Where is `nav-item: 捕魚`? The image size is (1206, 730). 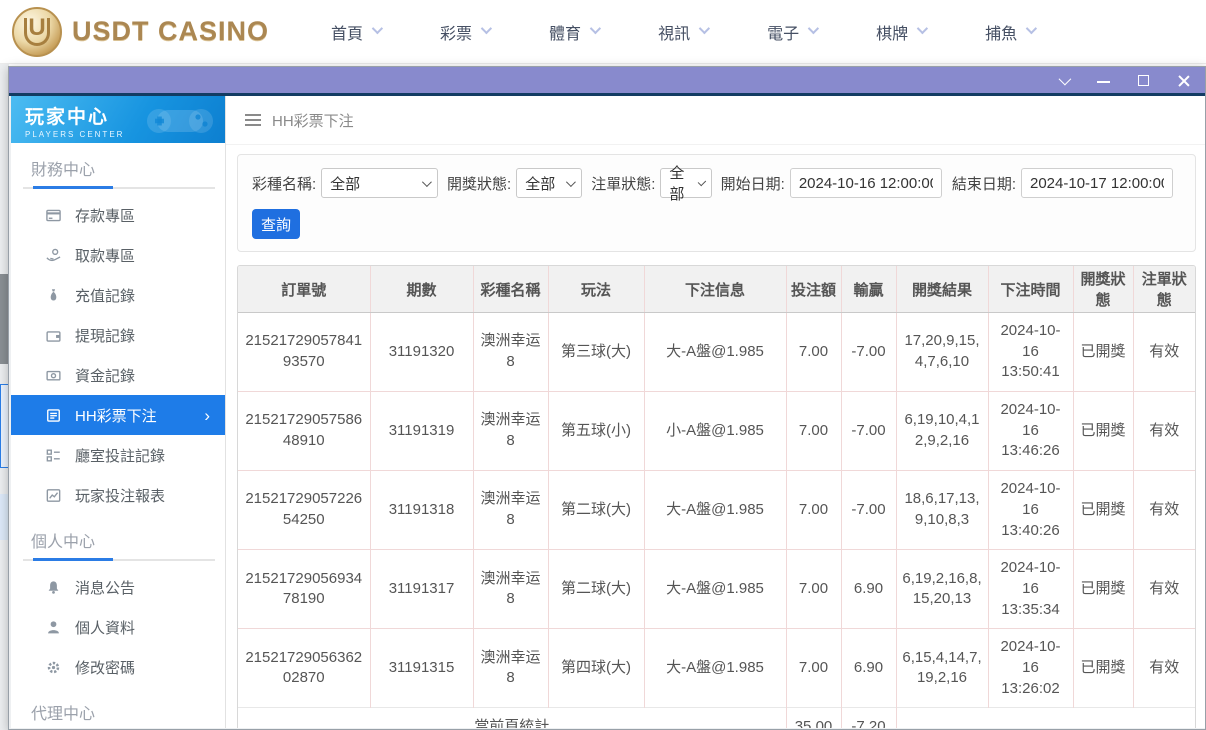 nav-item: 捕魚 is located at coordinates (1009, 32).